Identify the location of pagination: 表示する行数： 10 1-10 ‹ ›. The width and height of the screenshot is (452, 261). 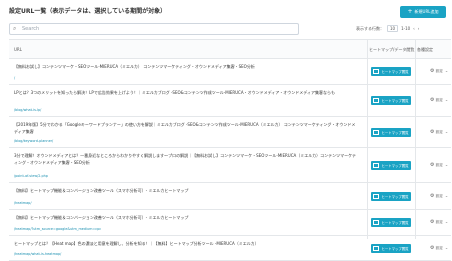
(387, 28).